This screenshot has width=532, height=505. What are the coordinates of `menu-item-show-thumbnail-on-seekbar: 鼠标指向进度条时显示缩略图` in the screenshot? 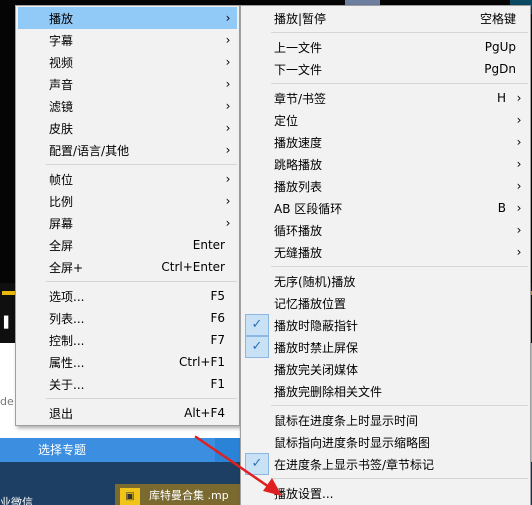 It's located at (385, 442).